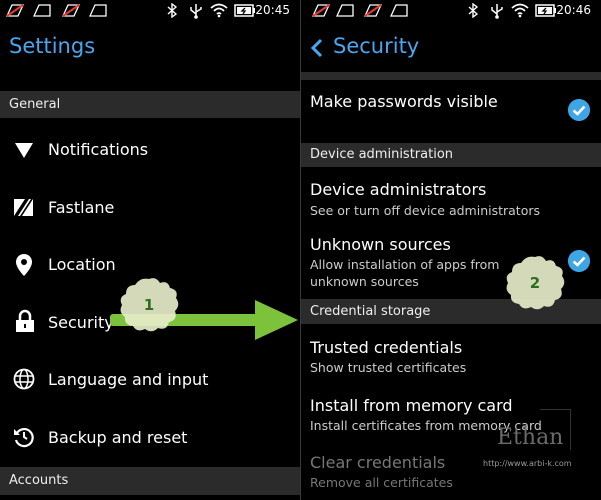 Image resolution: width=601 pixels, height=500 pixels. What do you see at coordinates (451, 76) in the screenshot?
I see `scroll-edge-section` at bounding box center [451, 76].